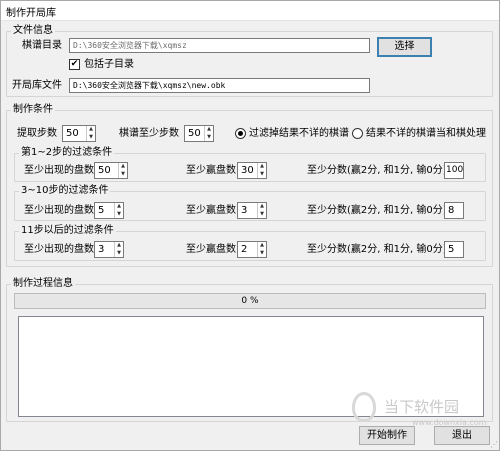 The image size is (500, 451). I want to click on min-games-spinner: 3 ▲ ▼, so click(109, 249).